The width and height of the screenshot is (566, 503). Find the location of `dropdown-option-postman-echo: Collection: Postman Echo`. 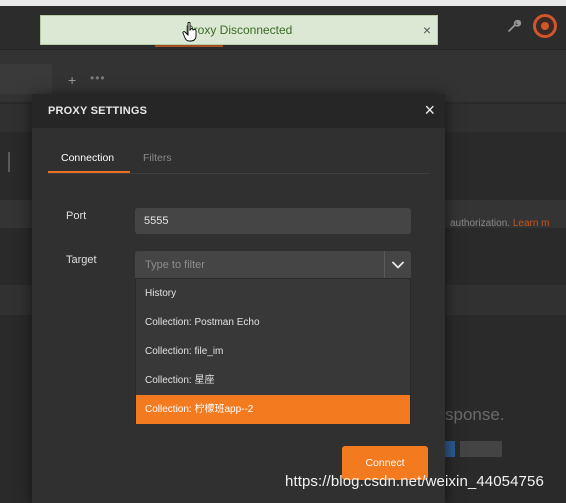

dropdown-option-postman-echo: Collection: Postman Echo is located at coordinates (273, 322).